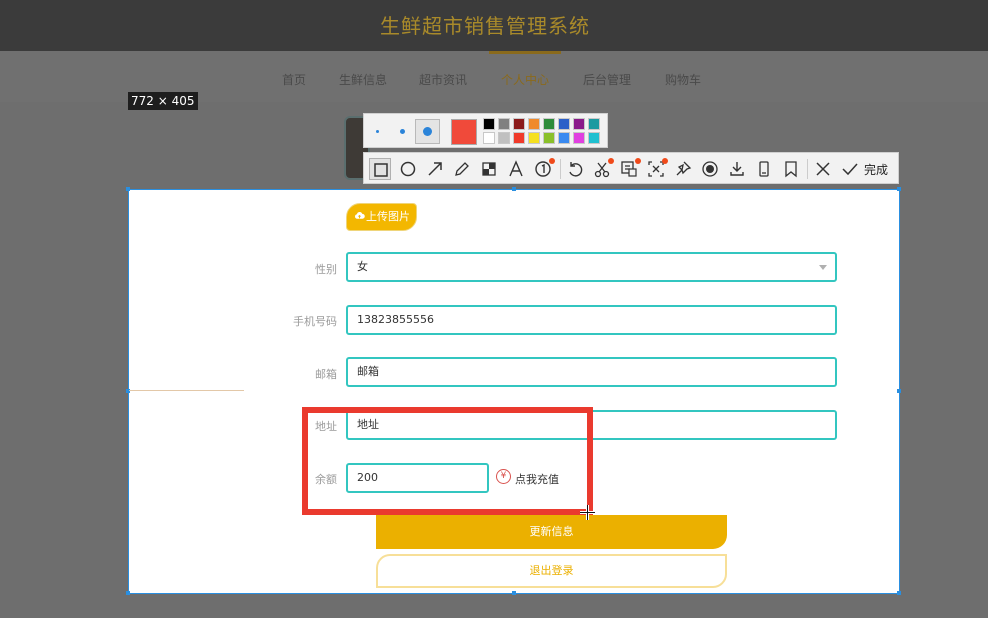 The width and height of the screenshot is (988, 618). What do you see at coordinates (186, 390) in the screenshot?
I see `divider-line` at bounding box center [186, 390].